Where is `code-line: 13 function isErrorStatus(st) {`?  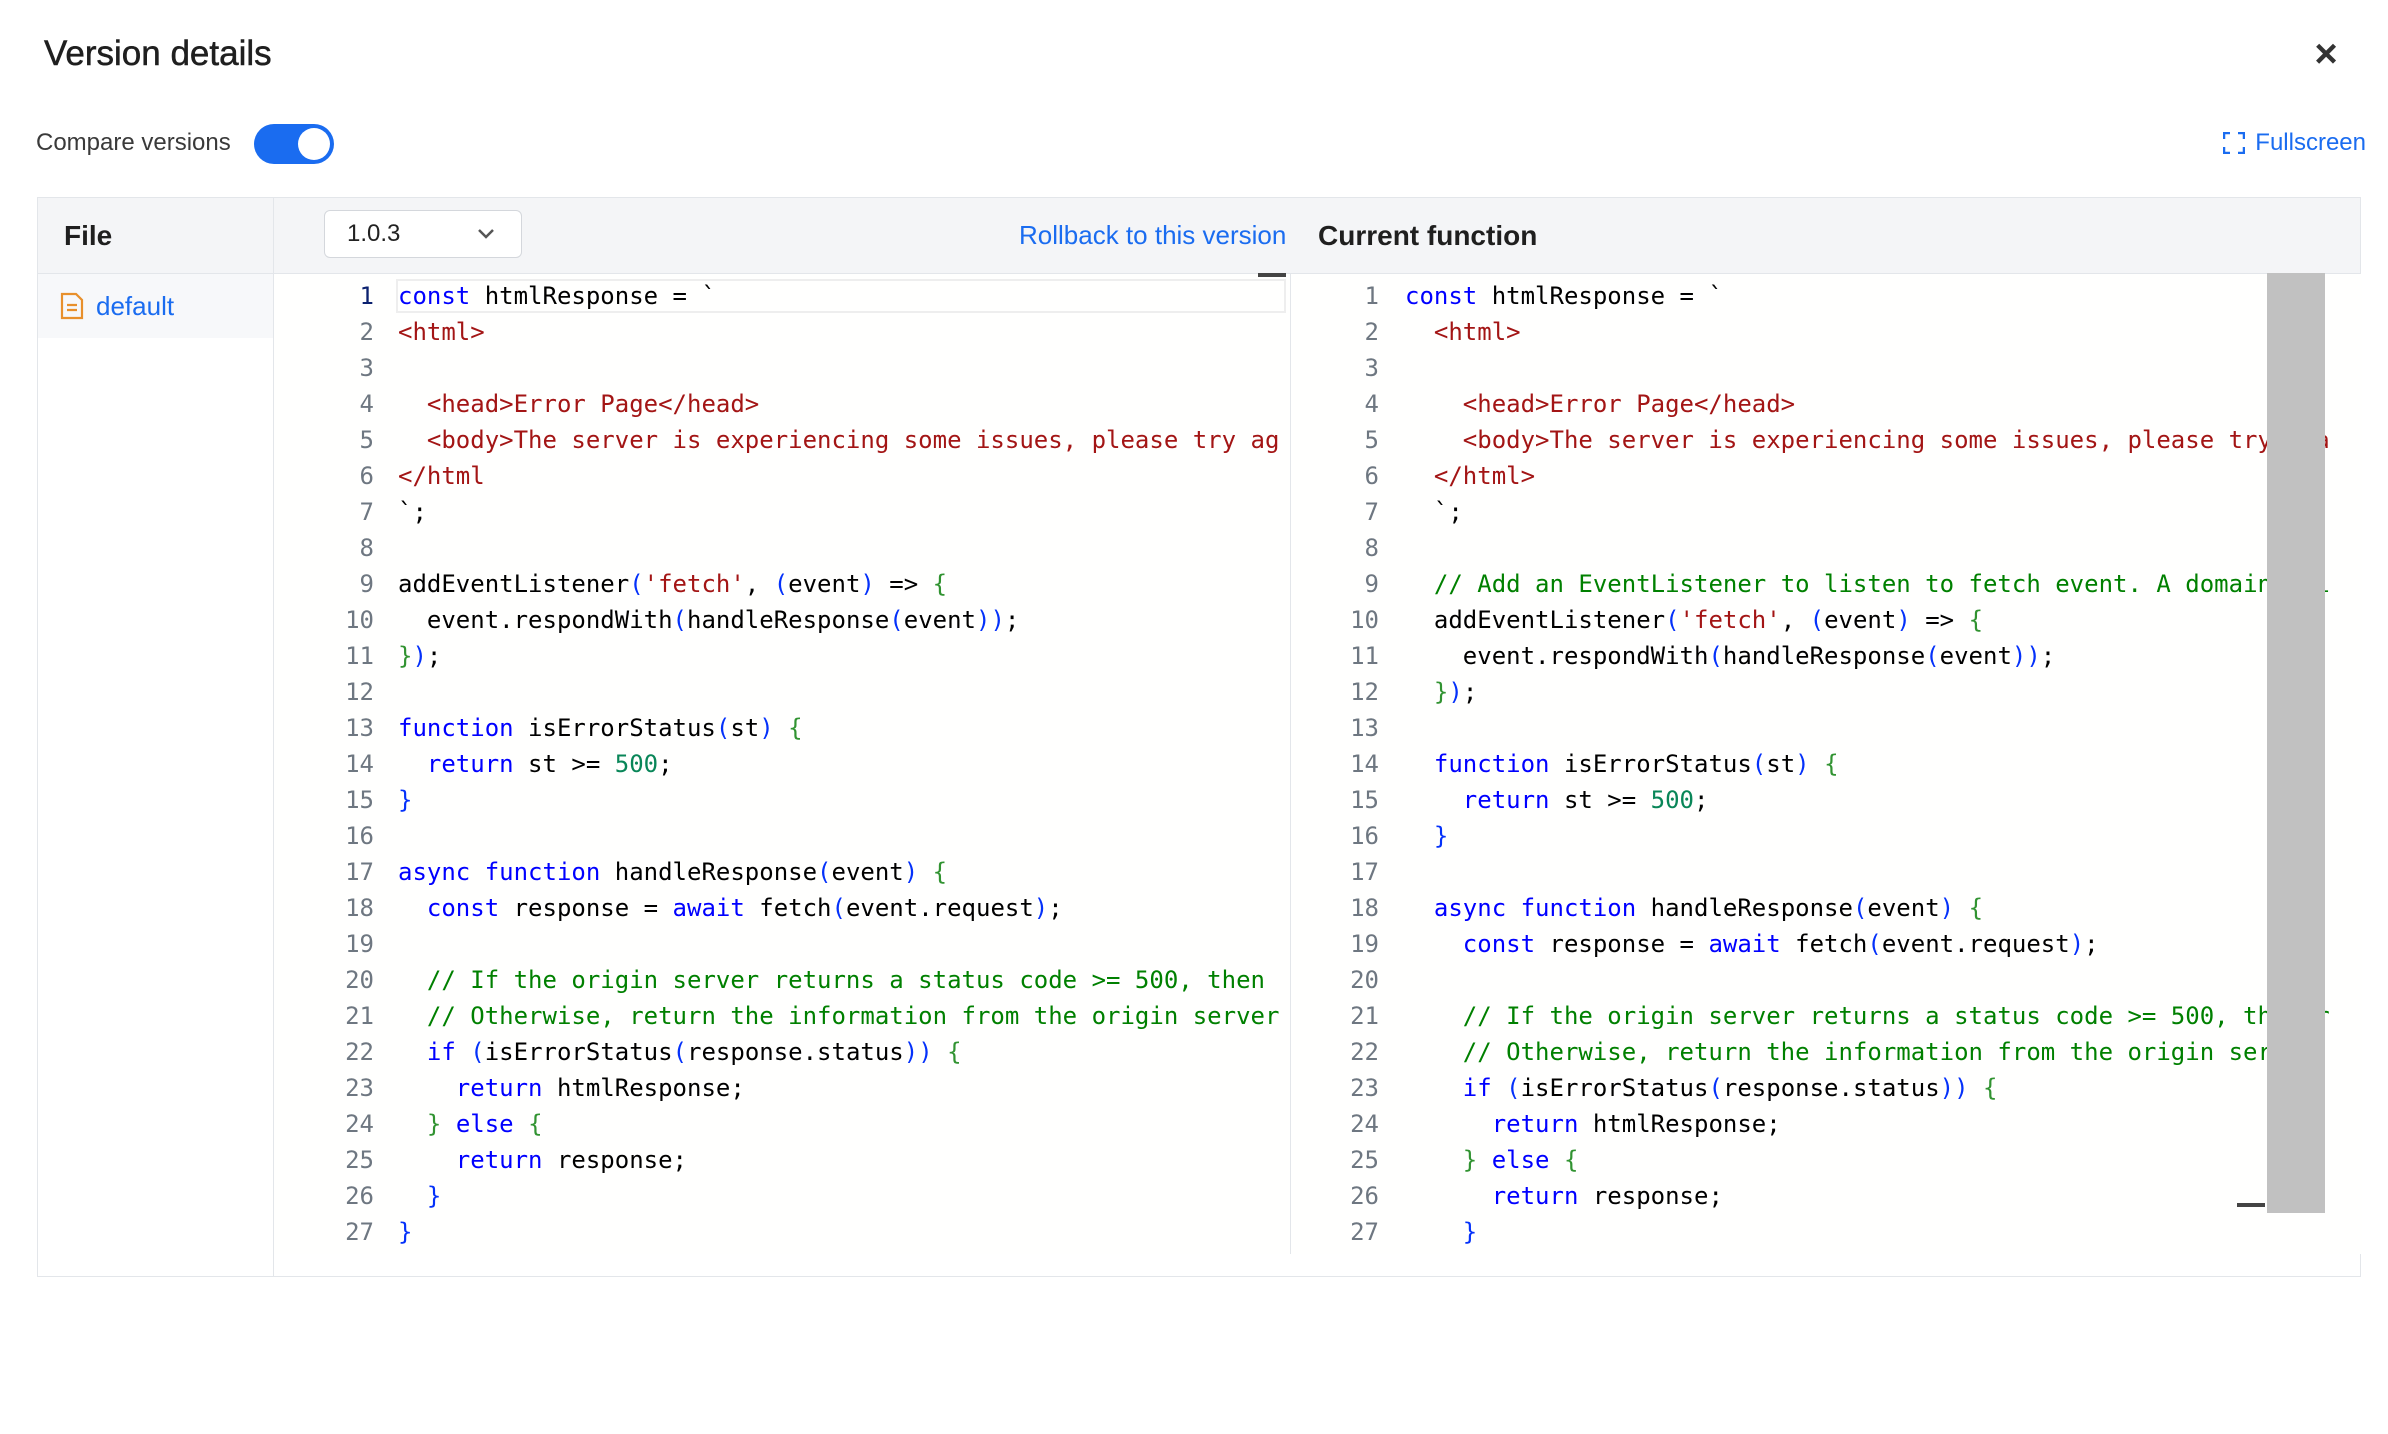
code-line: 13 function isErrorStatus(st) { is located at coordinates (782, 728).